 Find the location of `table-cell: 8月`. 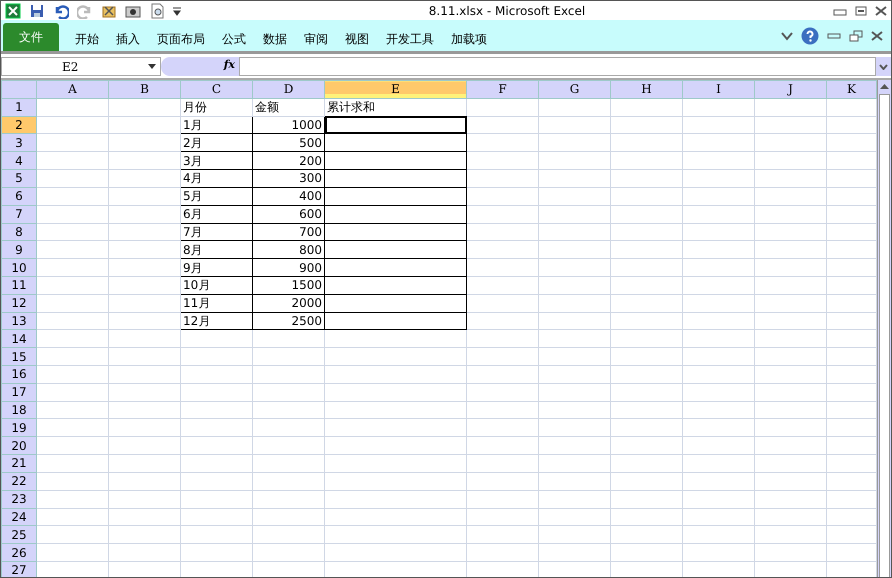

table-cell: 8月 is located at coordinates (216, 249).